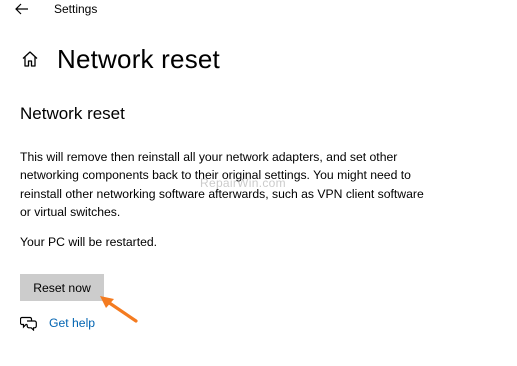 This screenshot has width=517, height=366. I want to click on get-help-row: Get help, so click(57, 323).